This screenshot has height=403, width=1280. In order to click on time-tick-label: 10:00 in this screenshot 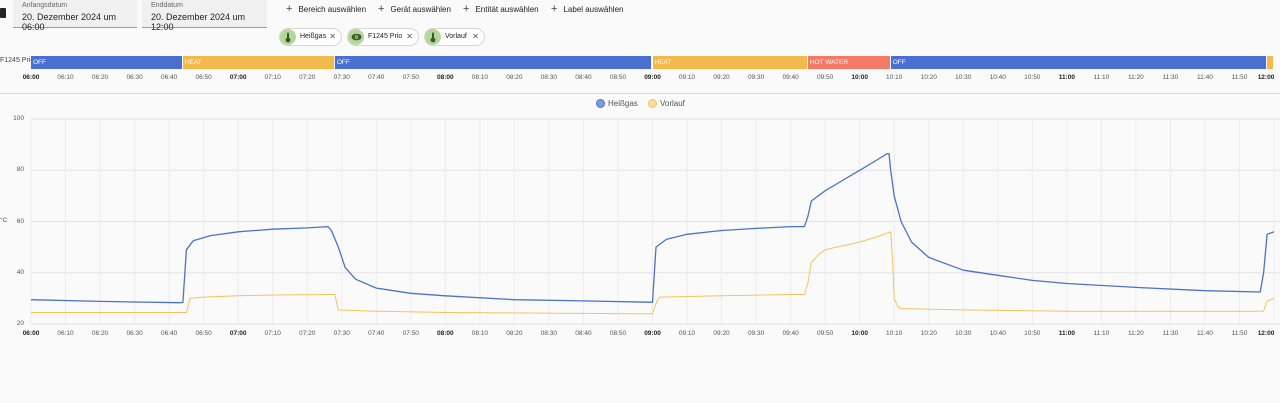, I will do `click(859, 333)`.